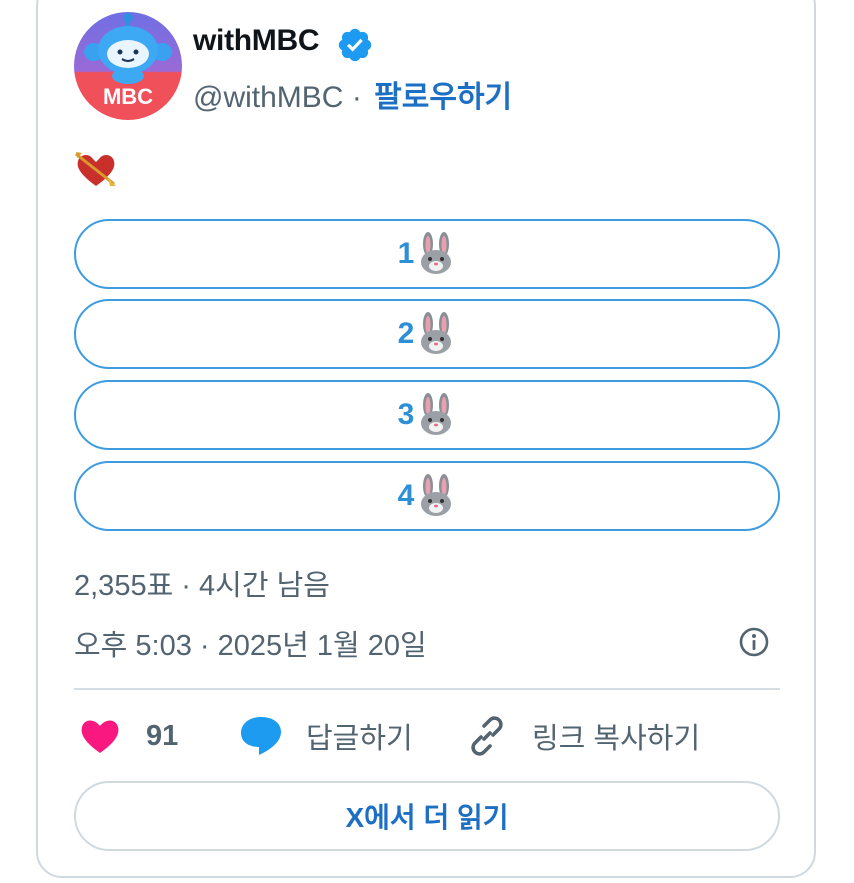 This screenshot has height=883, width=854. Describe the element at coordinates (355, 45) in the screenshot. I see `verified-badge-icon` at that location.